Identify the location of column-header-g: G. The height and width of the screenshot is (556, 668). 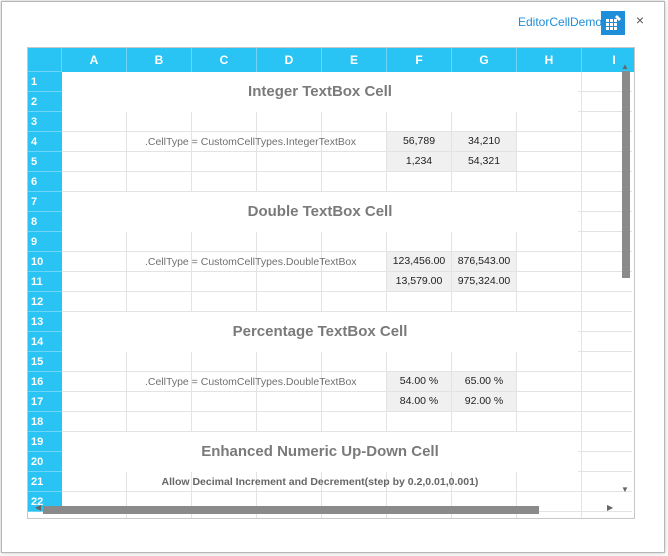
(484, 60).